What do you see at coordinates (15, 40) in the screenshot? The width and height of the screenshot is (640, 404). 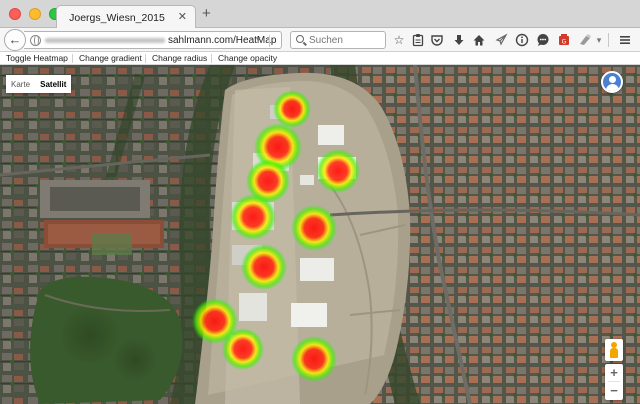 I see `back-button: ←` at bounding box center [15, 40].